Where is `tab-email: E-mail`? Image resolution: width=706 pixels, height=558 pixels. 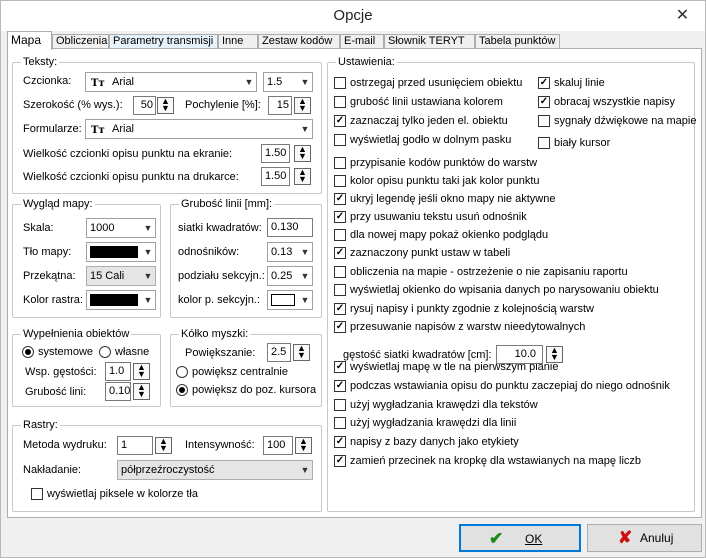
tab-email: E-mail is located at coordinates (362, 41).